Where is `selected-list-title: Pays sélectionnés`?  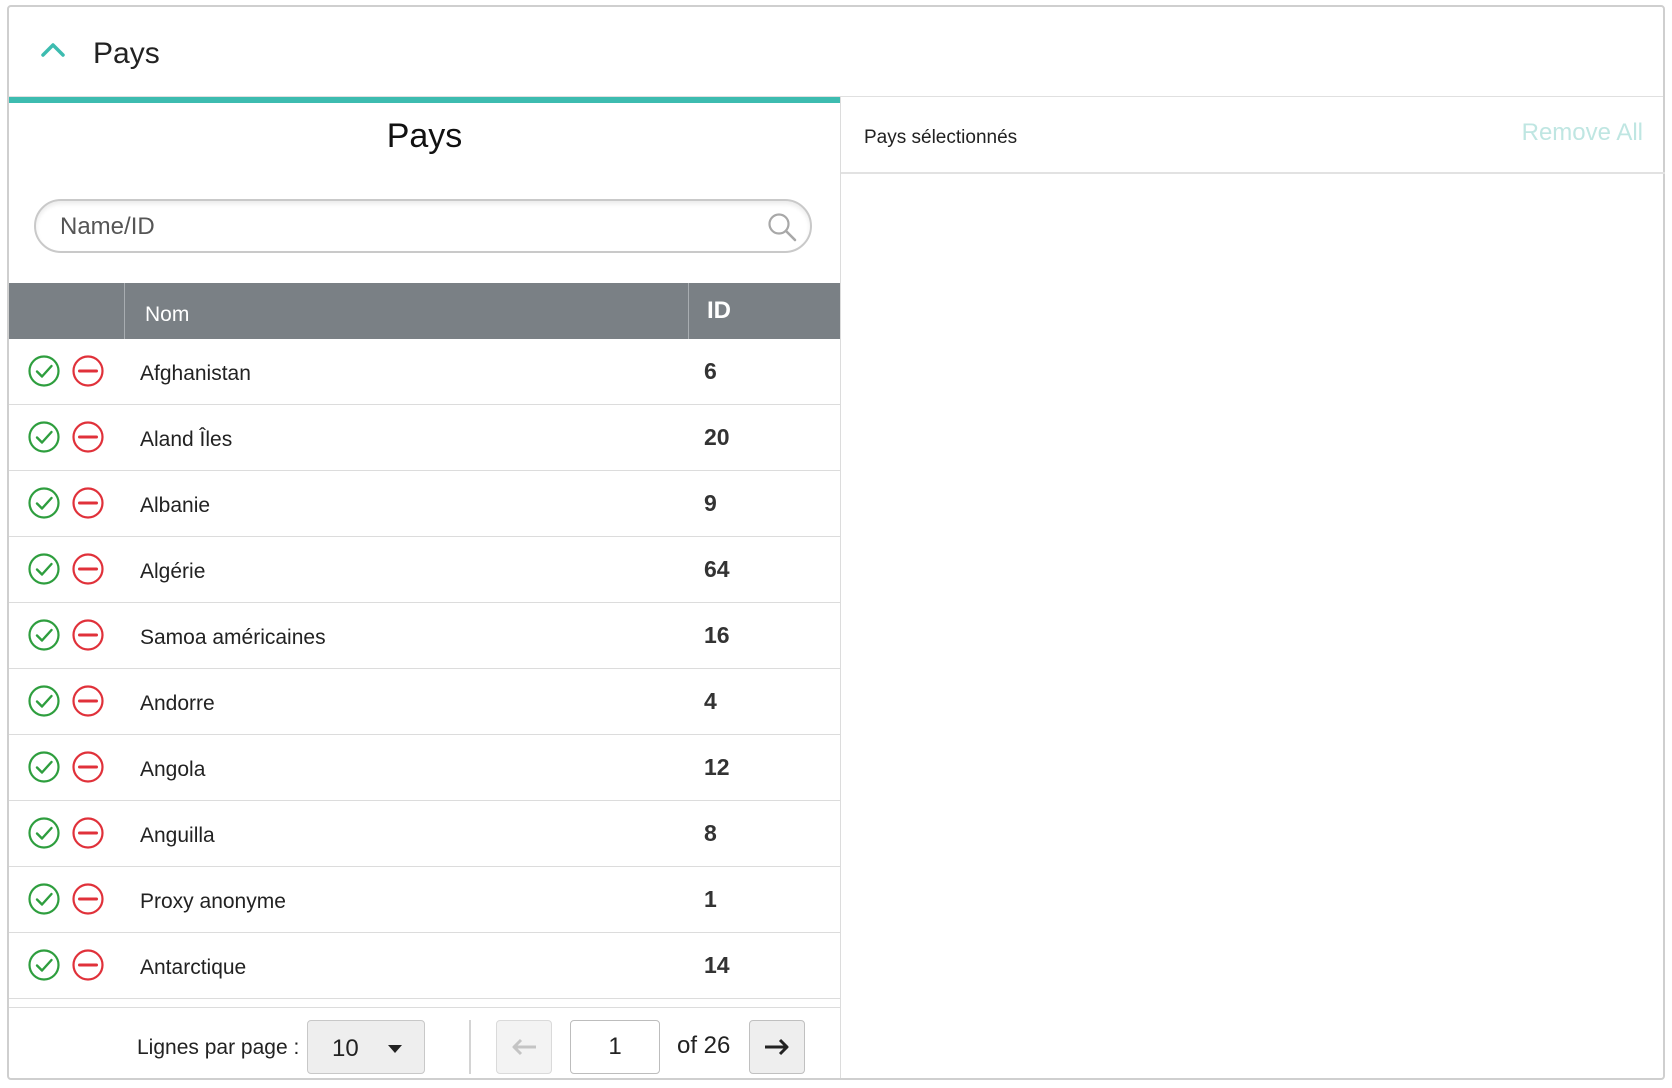 selected-list-title: Pays sélectionnés is located at coordinates (941, 137).